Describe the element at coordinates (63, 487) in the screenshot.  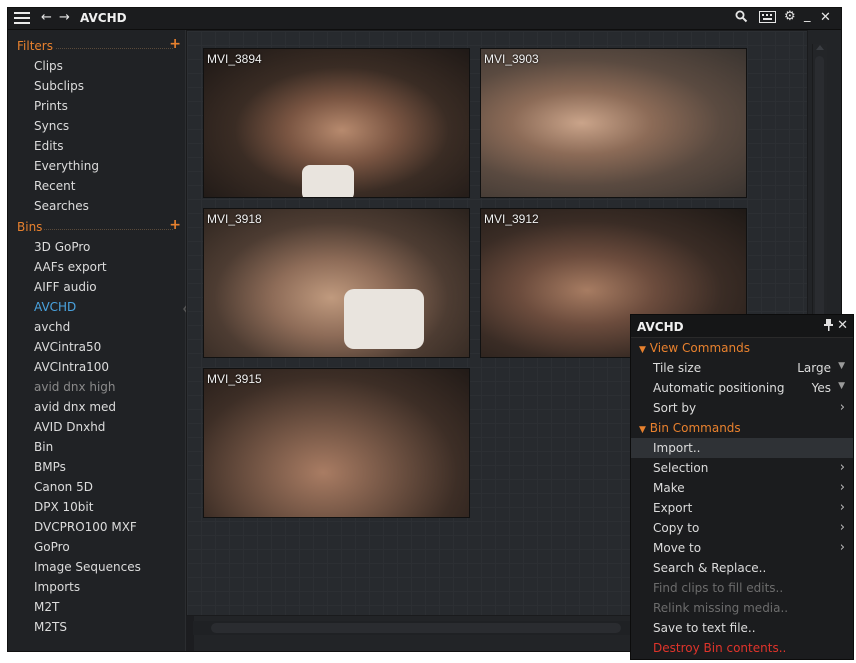
I see `bin-item: Canon 5D` at that location.